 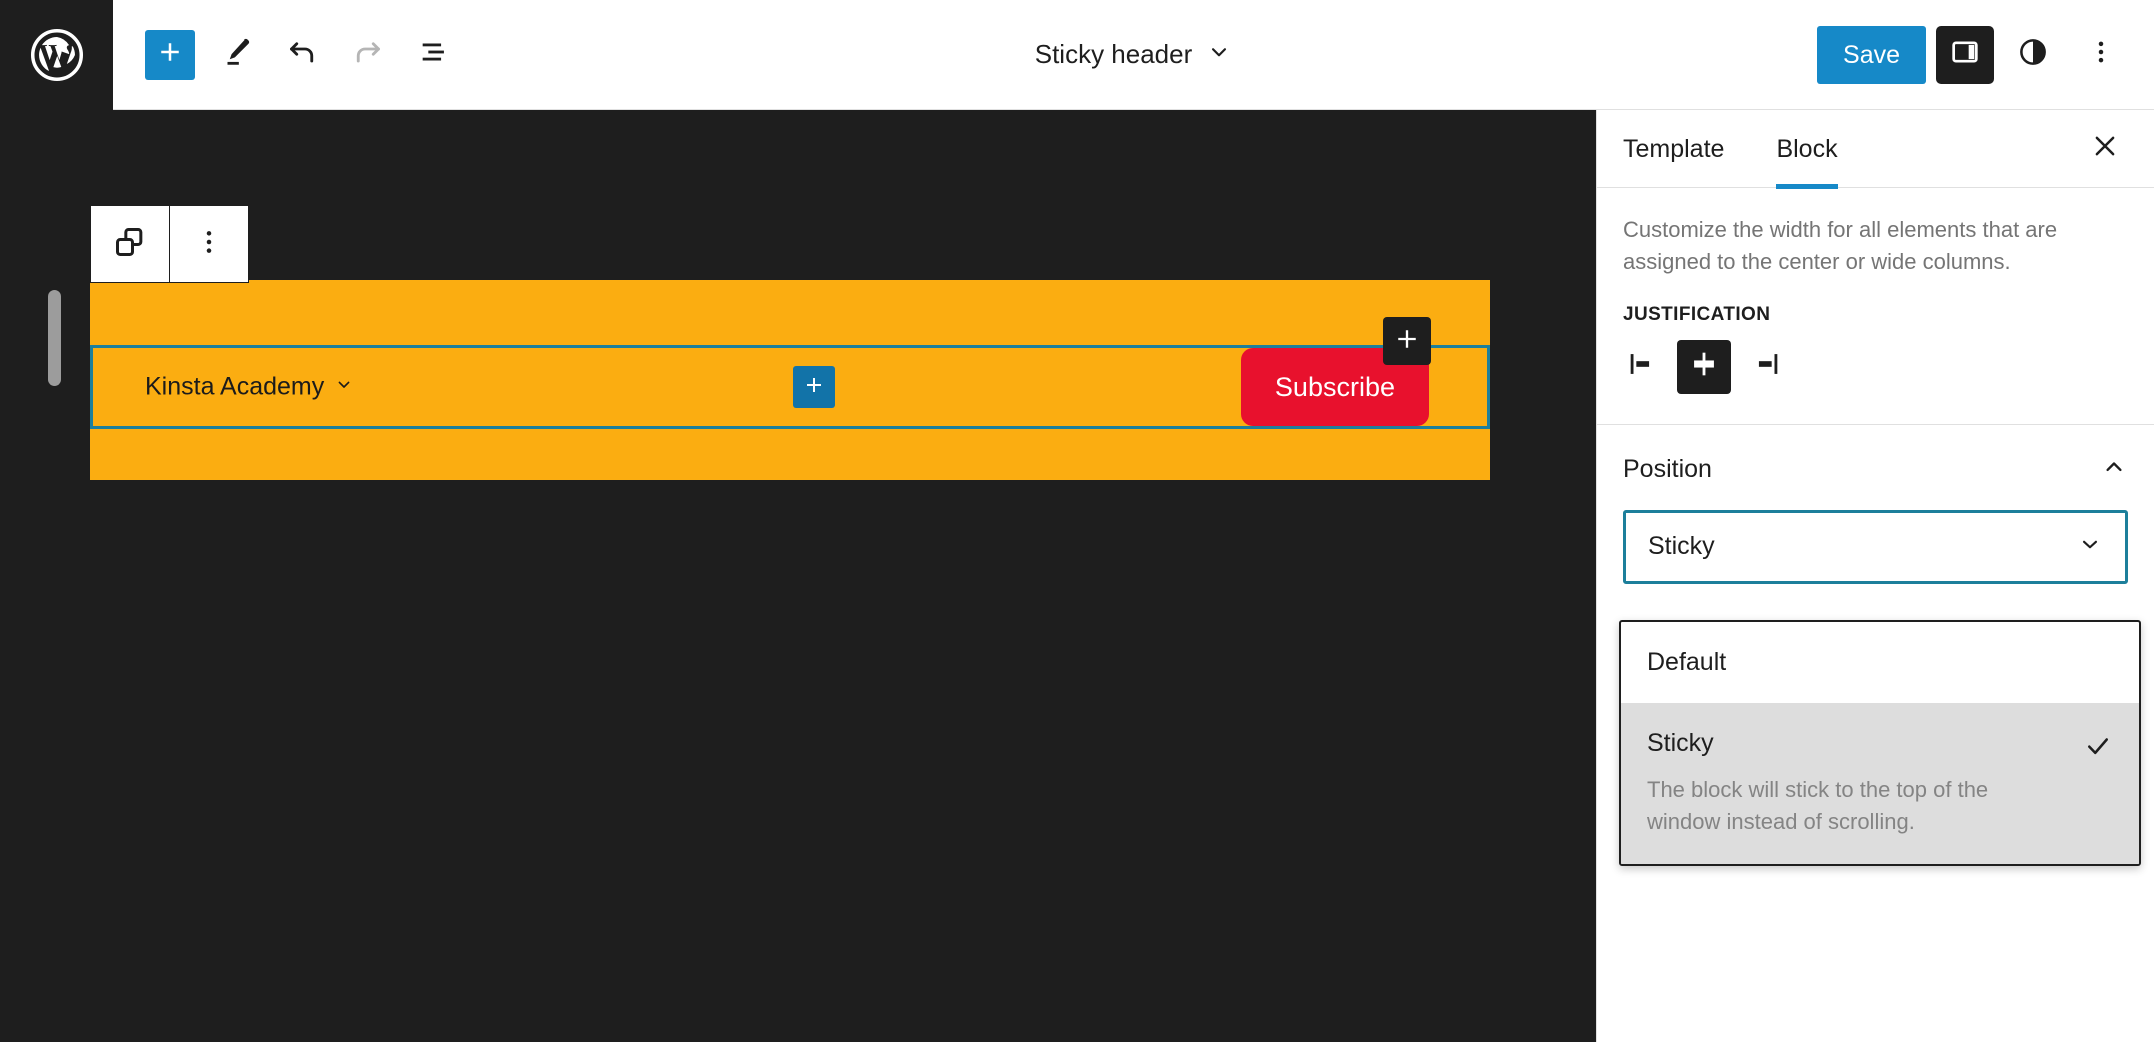 I want to click on sticky-header-block: Kinsta Academy Subscribe, so click(x=790, y=380).